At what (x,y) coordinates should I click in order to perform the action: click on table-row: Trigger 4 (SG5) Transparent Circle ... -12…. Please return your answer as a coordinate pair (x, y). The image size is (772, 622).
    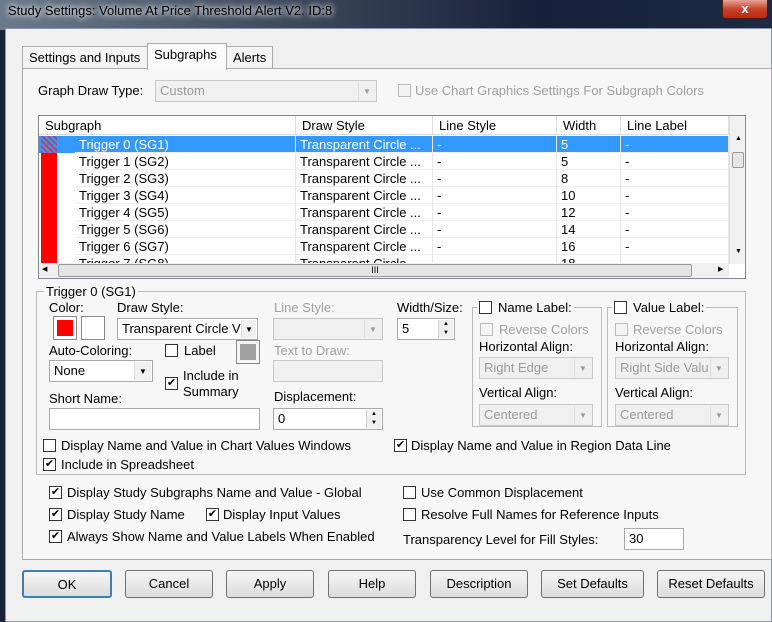
    Looking at the image, I should click on (384, 212).